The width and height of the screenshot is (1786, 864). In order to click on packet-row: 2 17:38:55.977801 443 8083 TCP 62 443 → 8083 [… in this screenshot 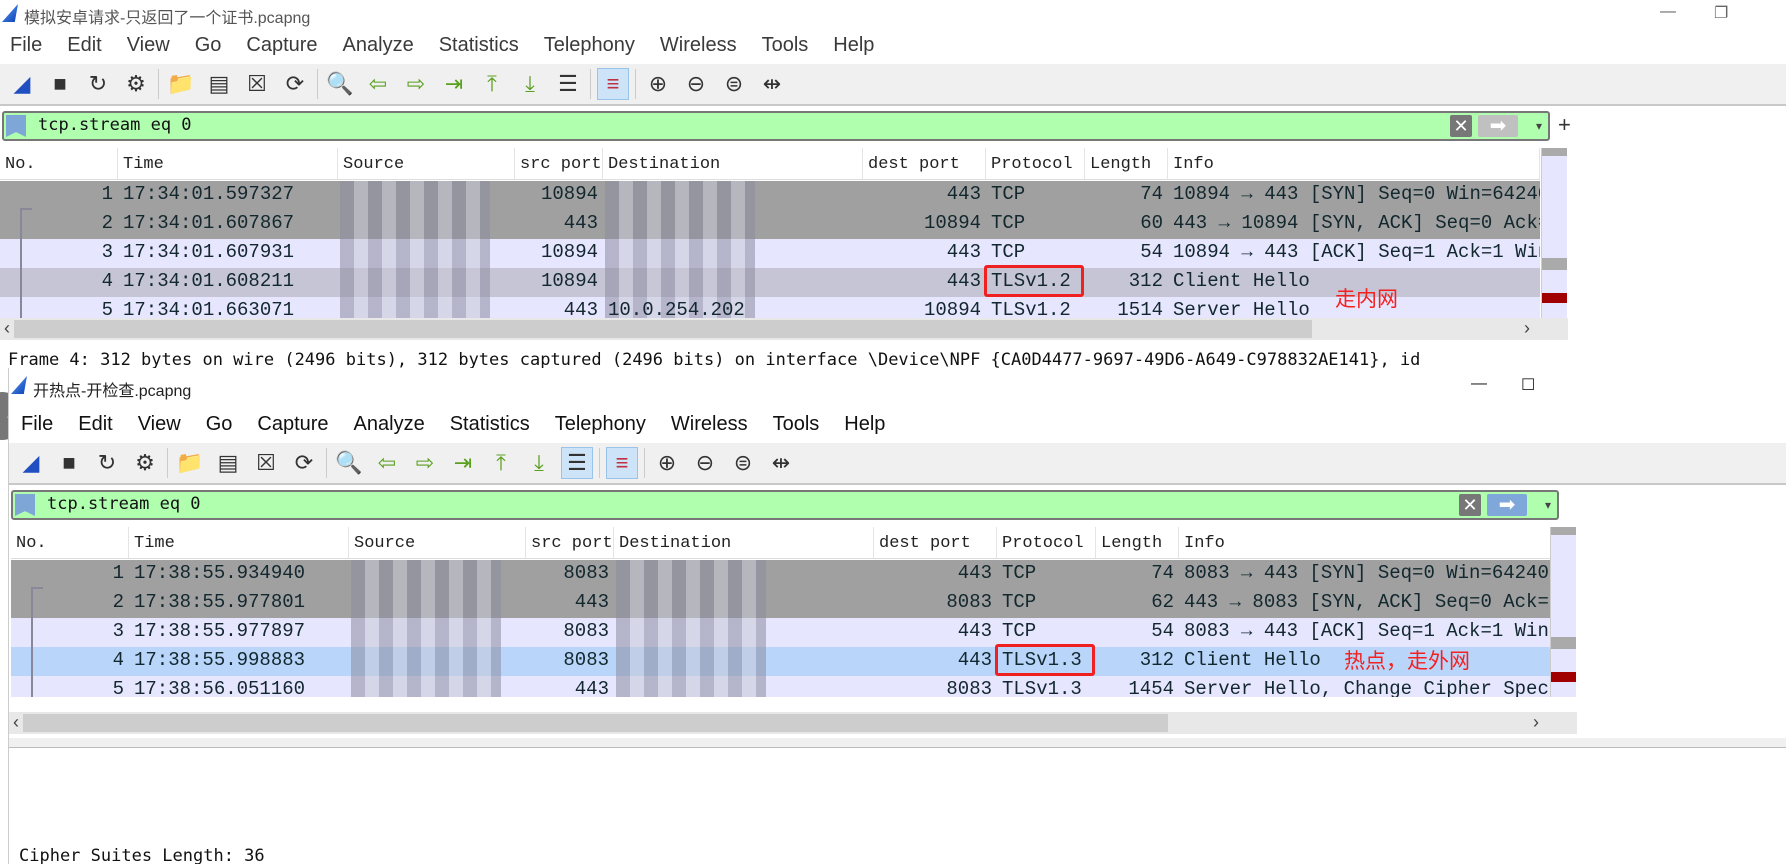, I will do `click(781, 603)`.